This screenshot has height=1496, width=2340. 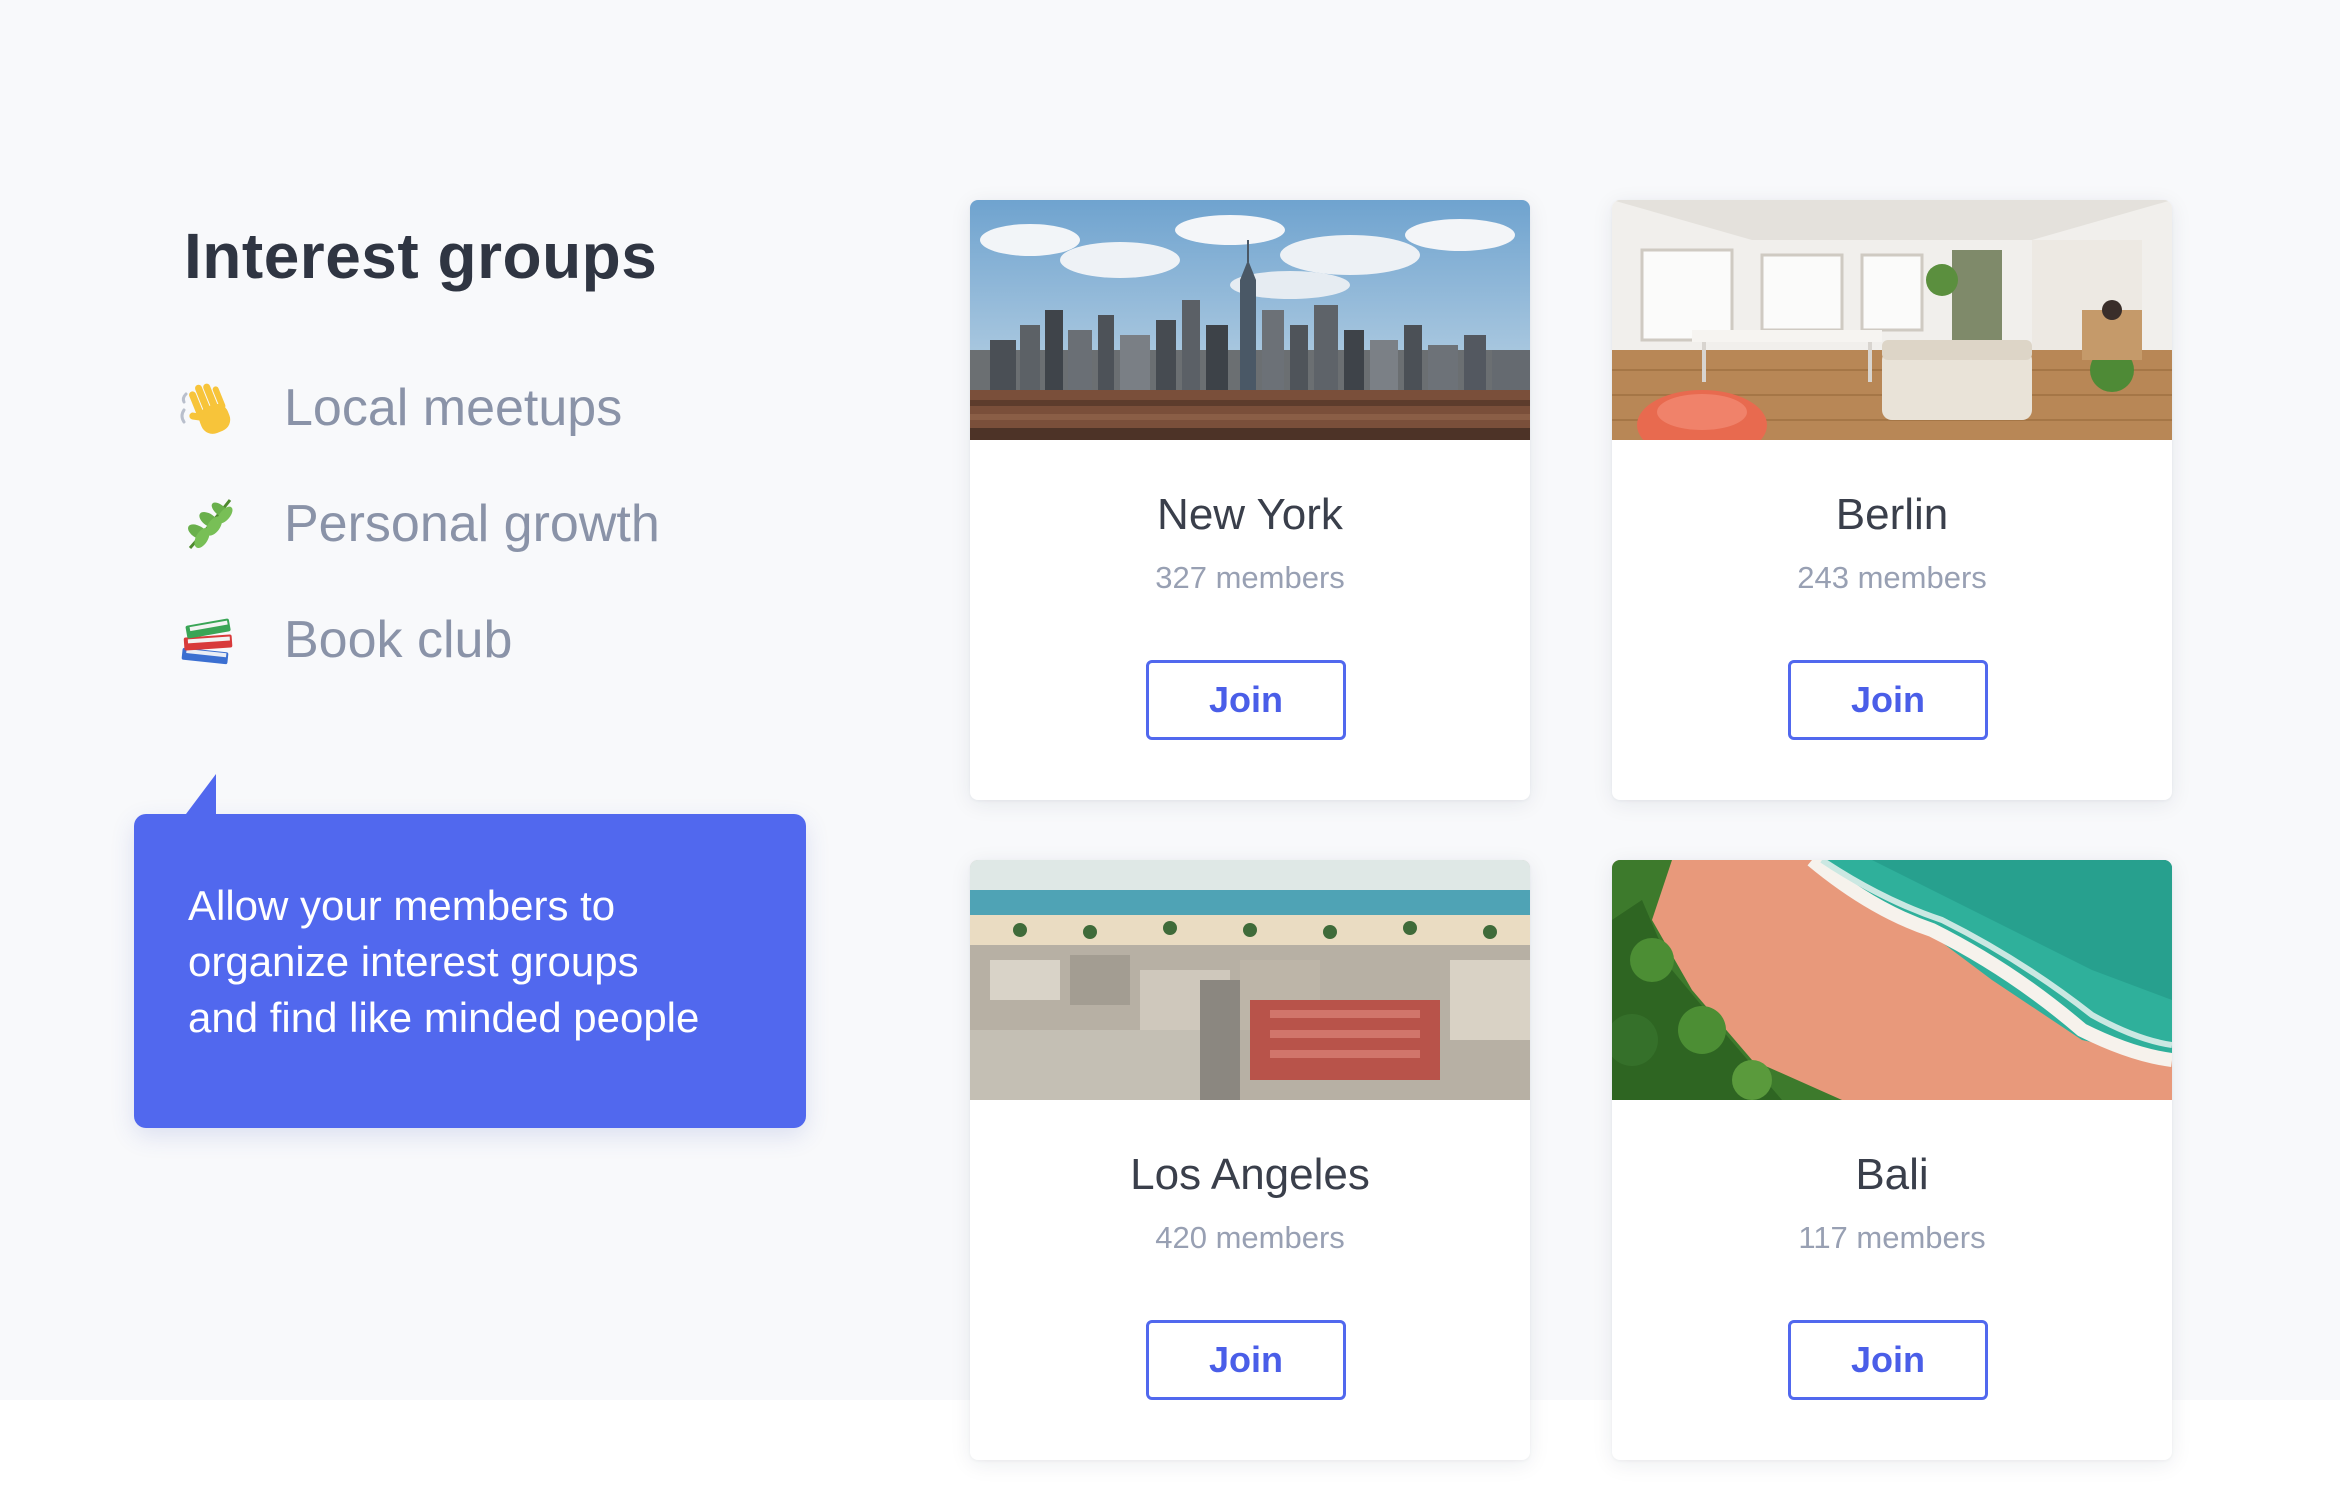 I want to click on group-name: Berlin, so click(x=1892, y=514).